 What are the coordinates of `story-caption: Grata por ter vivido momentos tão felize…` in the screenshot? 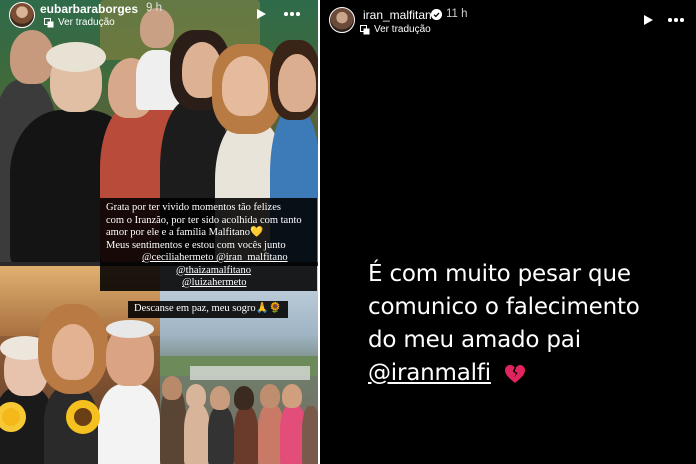 It's located at (208, 244).